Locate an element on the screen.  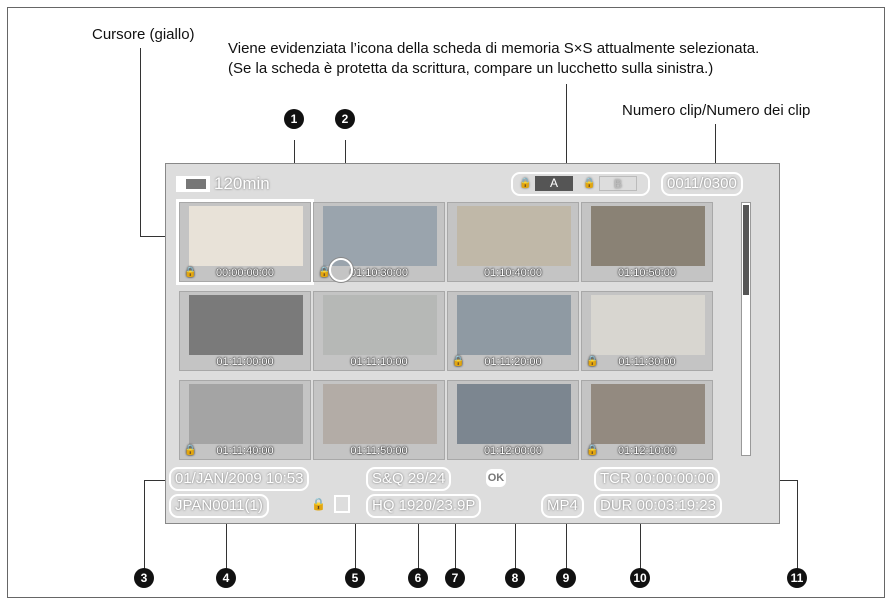
date-time: 01/JAN/2009 10:53 is located at coordinates (239, 479).